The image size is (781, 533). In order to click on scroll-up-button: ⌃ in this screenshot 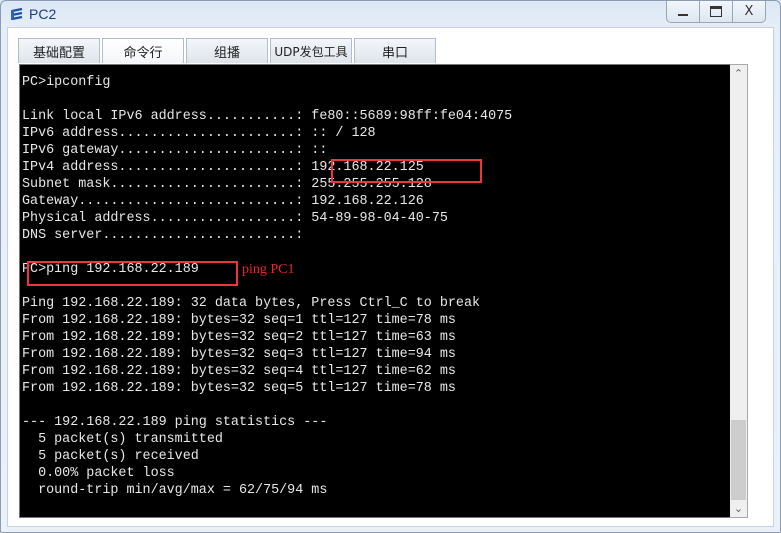, I will do `click(738, 73)`.